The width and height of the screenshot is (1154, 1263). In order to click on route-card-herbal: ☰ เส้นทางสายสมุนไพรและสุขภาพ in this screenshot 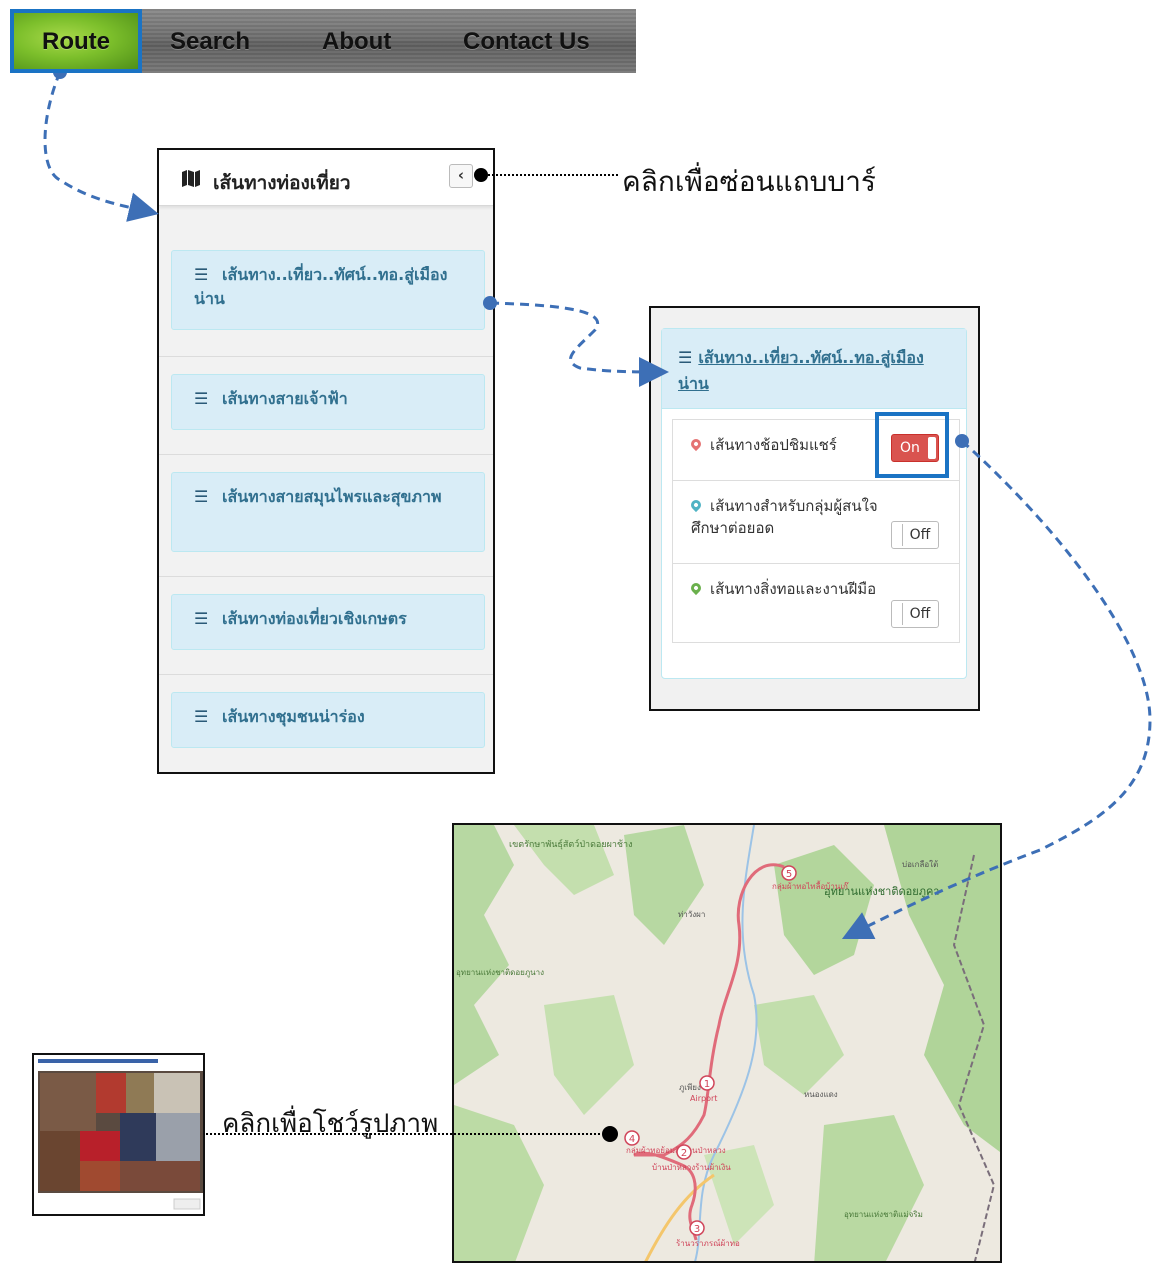, I will do `click(328, 512)`.